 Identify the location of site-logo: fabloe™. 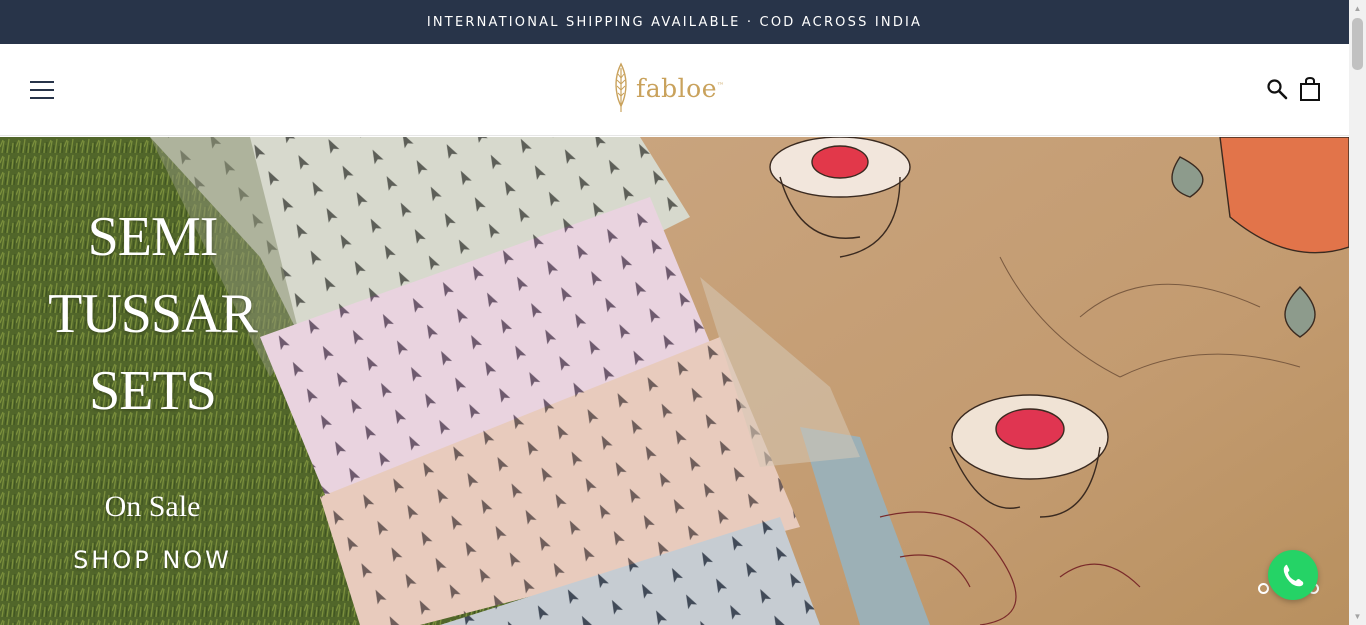
(668, 88).